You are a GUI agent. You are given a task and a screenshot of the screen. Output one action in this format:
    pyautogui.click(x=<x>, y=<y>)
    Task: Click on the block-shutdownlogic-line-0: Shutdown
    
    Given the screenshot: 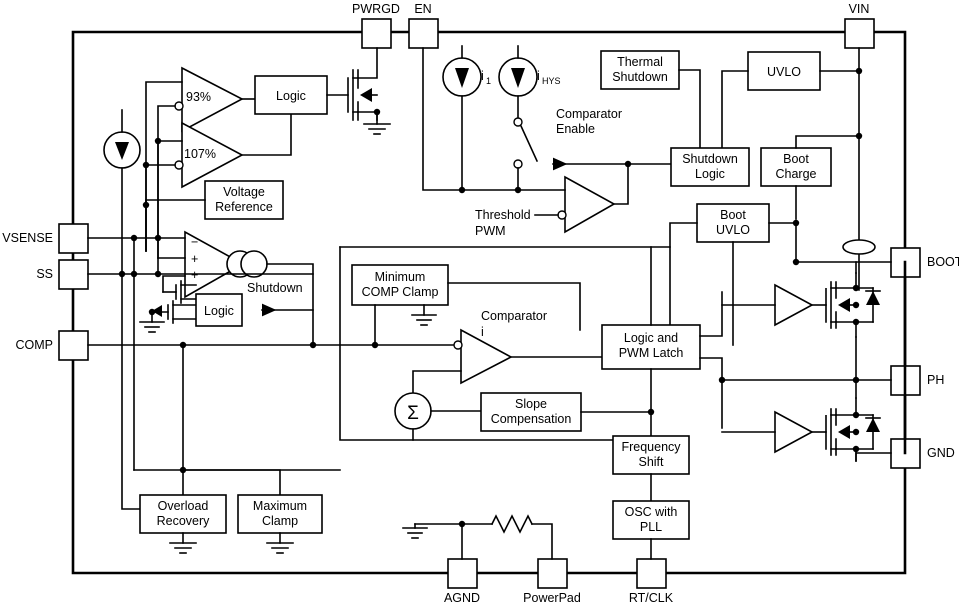 What is the action you would take?
    pyautogui.click(x=710, y=159)
    